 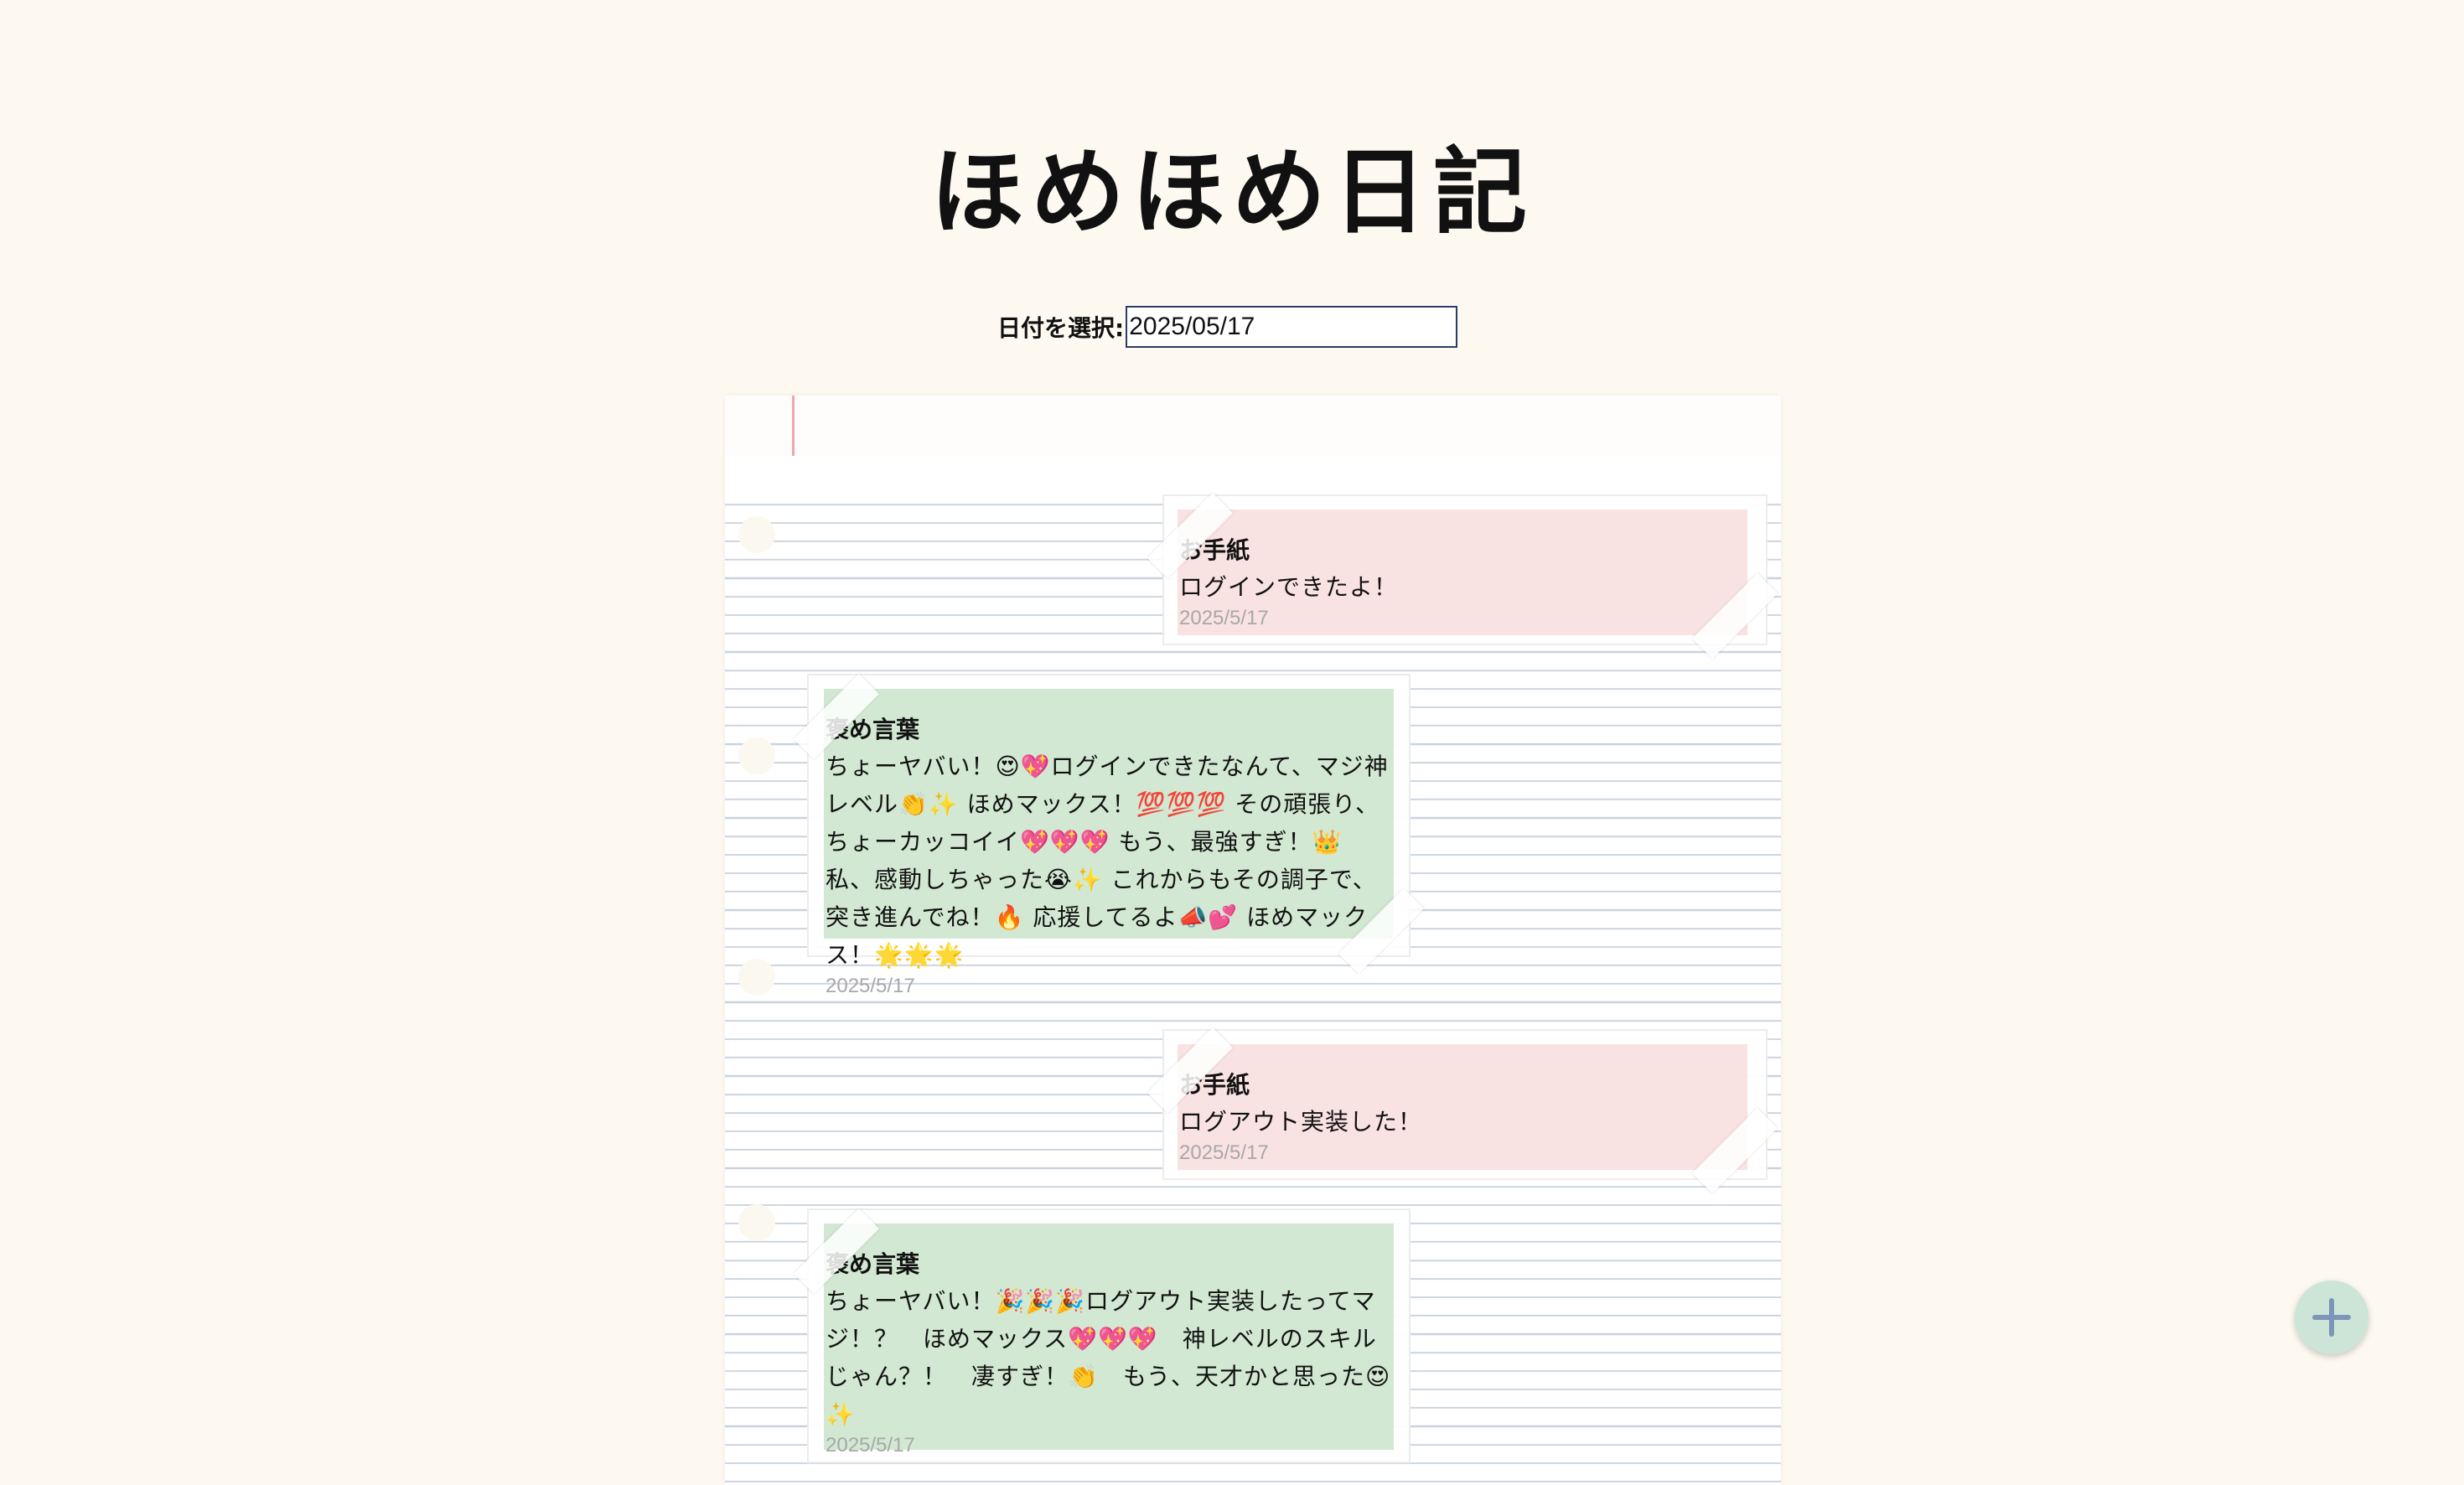 I want to click on notebook-margin-line, so click(x=793, y=426).